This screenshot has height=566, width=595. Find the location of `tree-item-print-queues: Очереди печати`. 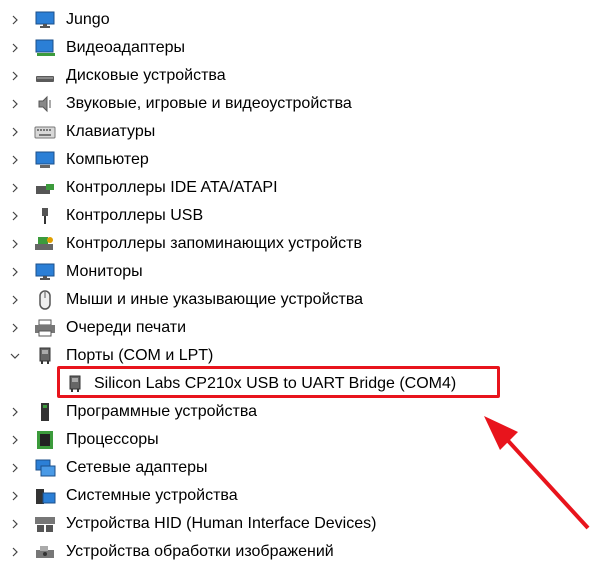

tree-item-print-queues: Очереди печати is located at coordinates (297, 328).